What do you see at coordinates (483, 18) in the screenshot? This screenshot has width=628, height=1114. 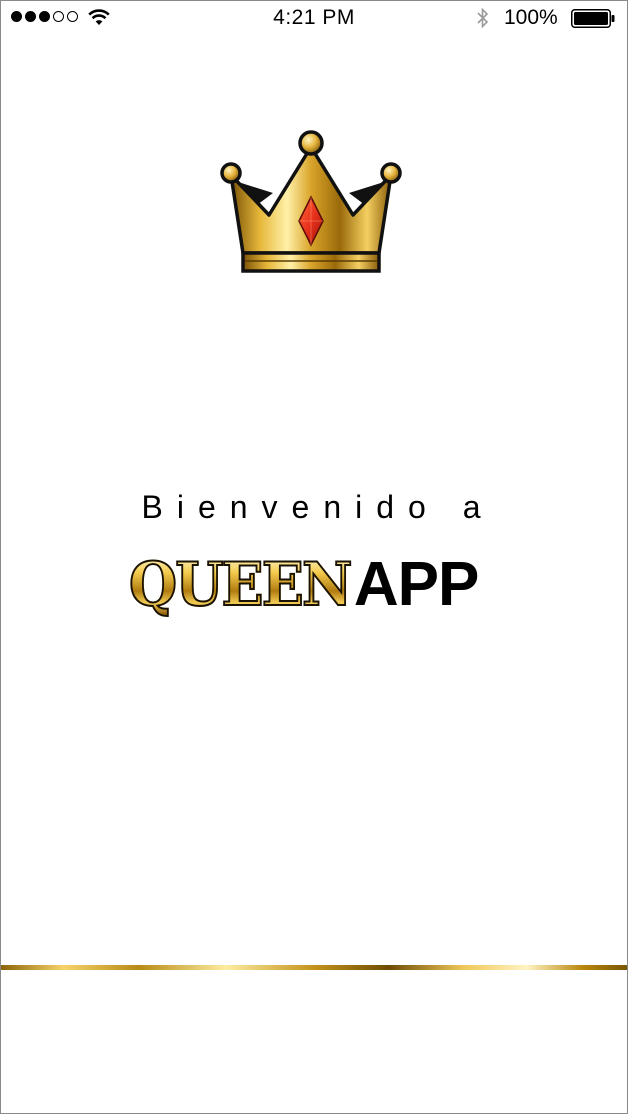 I see `bluetooth-icon` at bounding box center [483, 18].